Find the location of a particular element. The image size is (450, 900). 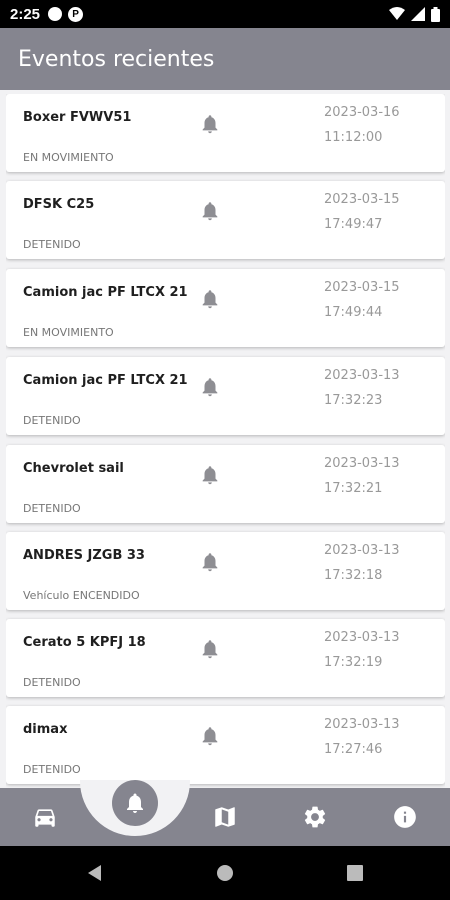

app-bar: Eventos recientes is located at coordinates (225, 59).